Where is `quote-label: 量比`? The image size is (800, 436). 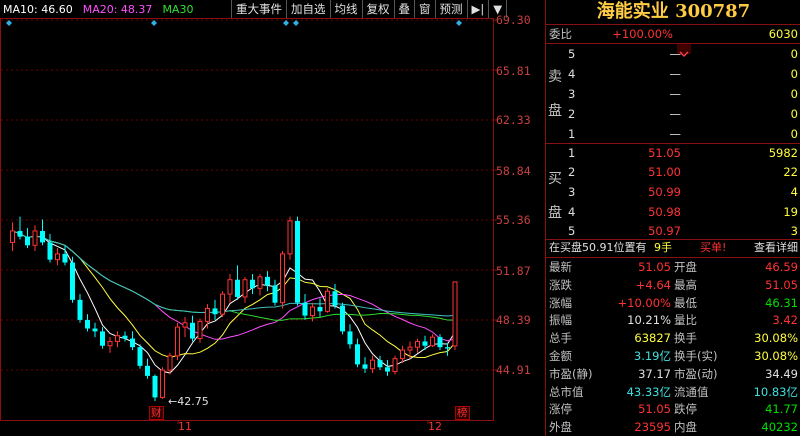 quote-label: 量比 is located at coordinates (685, 320).